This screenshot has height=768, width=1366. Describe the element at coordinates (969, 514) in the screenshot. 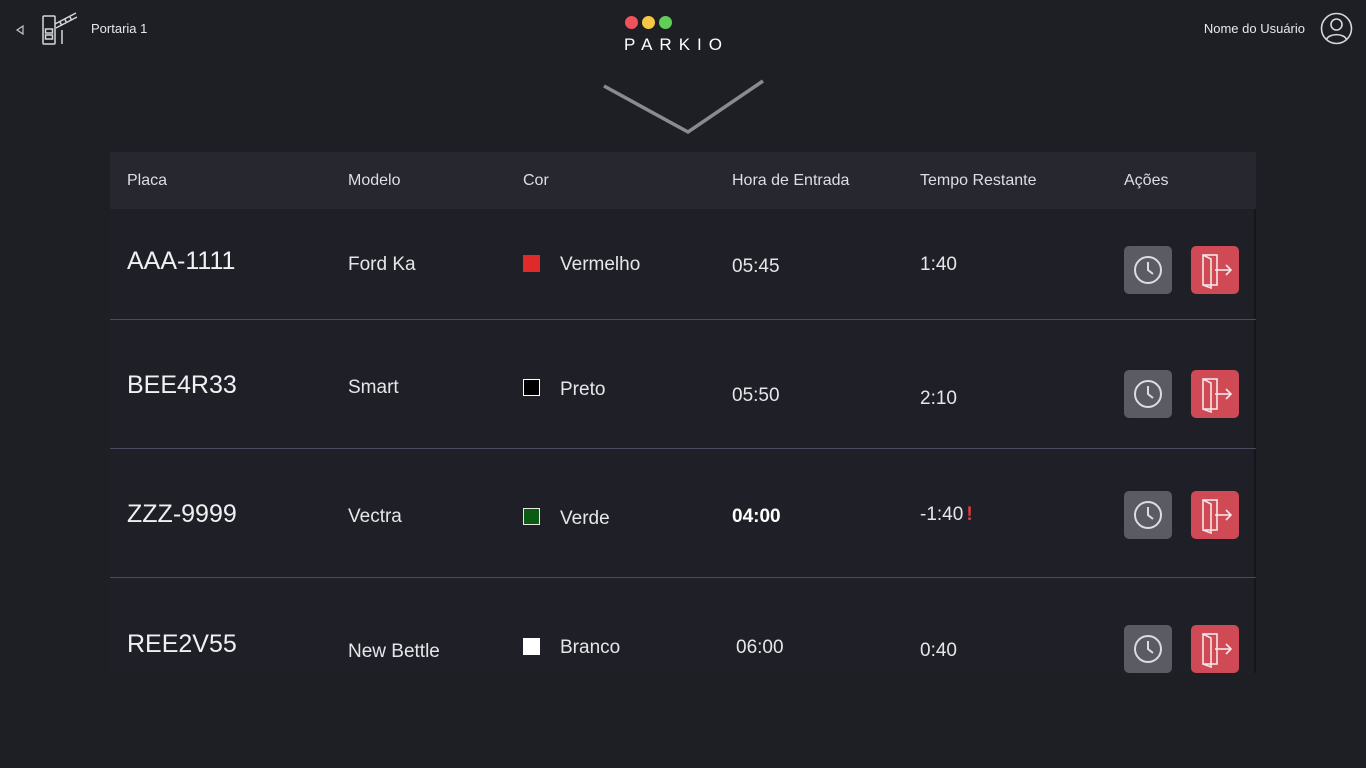

I see `overdue-alert-icon: !` at that location.